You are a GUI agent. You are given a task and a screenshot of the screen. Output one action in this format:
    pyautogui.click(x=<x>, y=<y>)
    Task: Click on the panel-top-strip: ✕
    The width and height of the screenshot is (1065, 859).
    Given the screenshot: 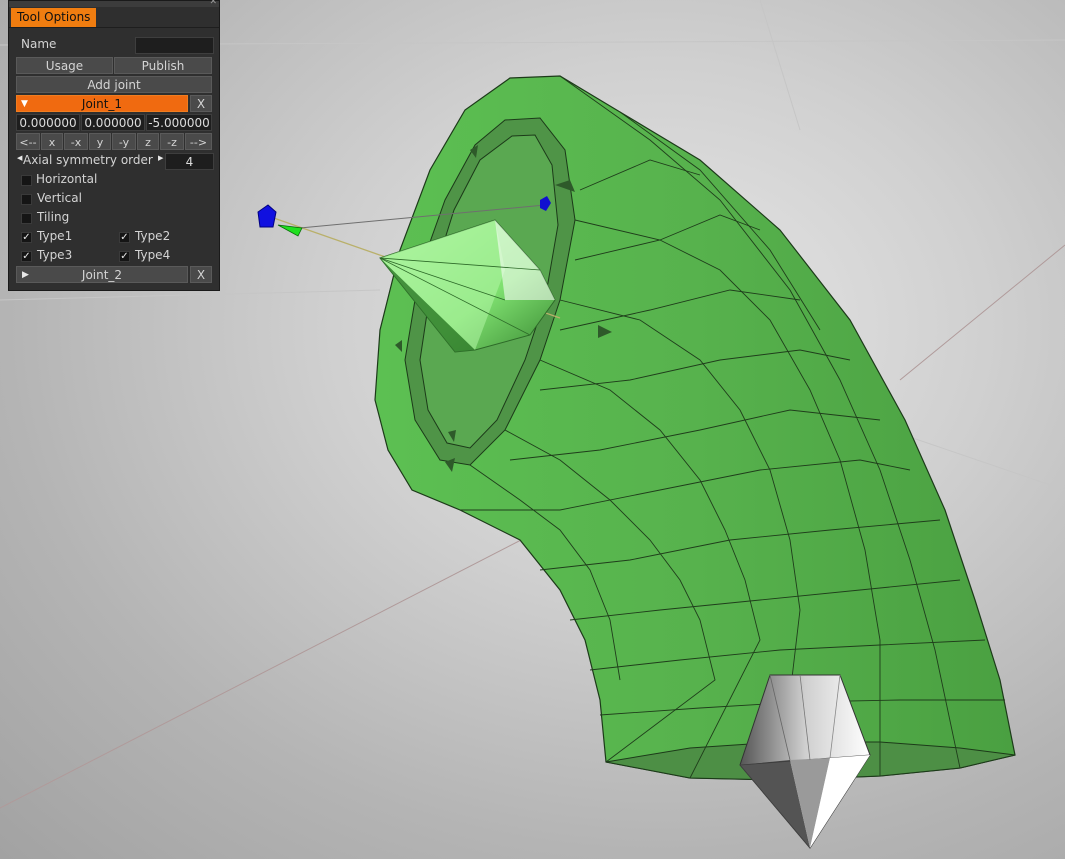 What is the action you would take?
    pyautogui.click(x=114, y=3)
    